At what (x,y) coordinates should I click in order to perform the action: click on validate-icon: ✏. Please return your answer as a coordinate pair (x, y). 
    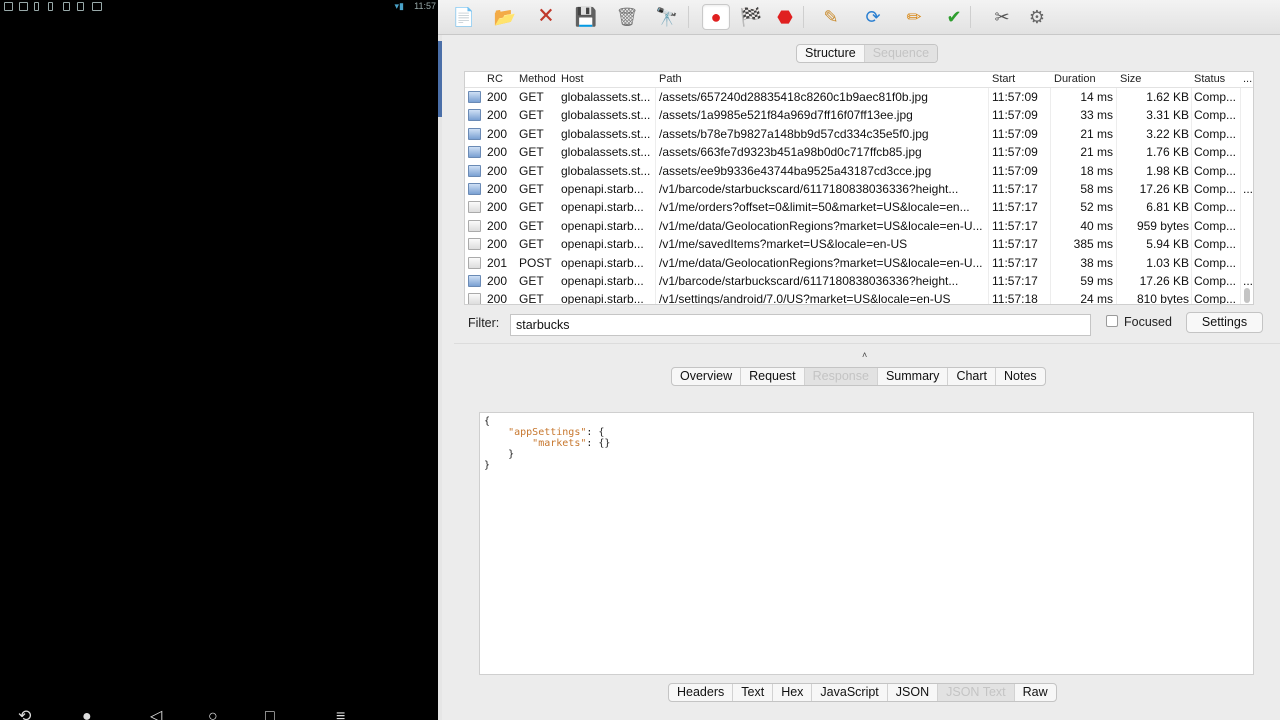
    Looking at the image, I should click on (914, 17).